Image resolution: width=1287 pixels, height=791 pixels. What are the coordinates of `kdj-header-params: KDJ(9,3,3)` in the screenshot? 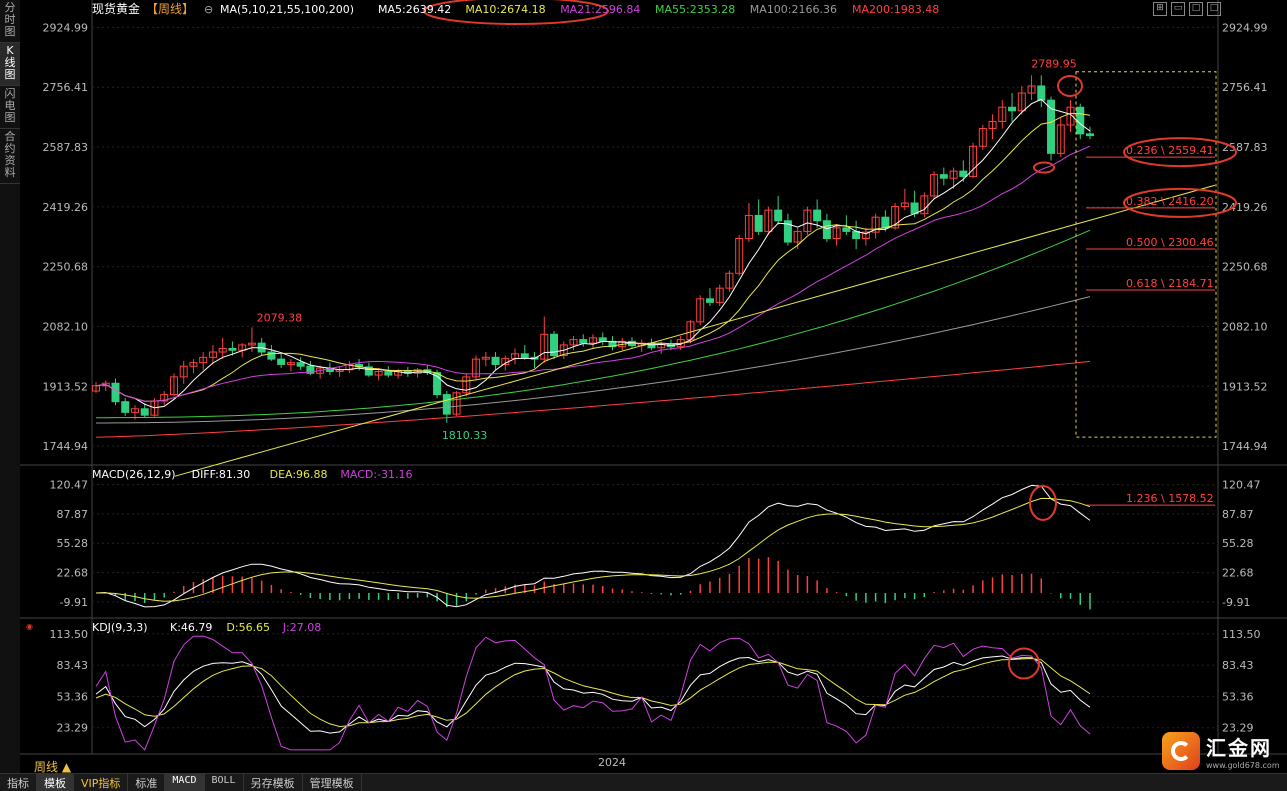 It's located at (120, 627).